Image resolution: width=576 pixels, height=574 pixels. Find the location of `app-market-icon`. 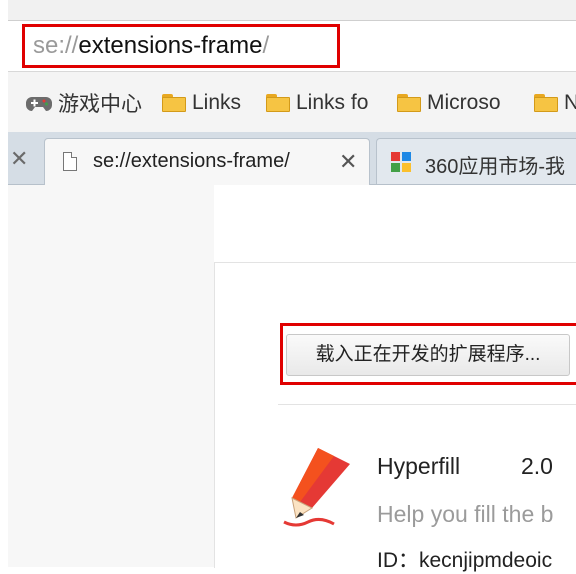

app-market-icon is located at coordinates (402, 163).